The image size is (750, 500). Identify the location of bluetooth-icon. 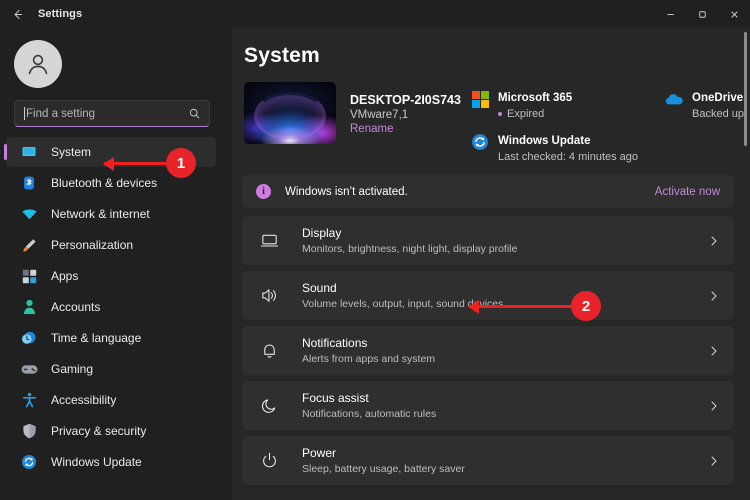
(29, 183).